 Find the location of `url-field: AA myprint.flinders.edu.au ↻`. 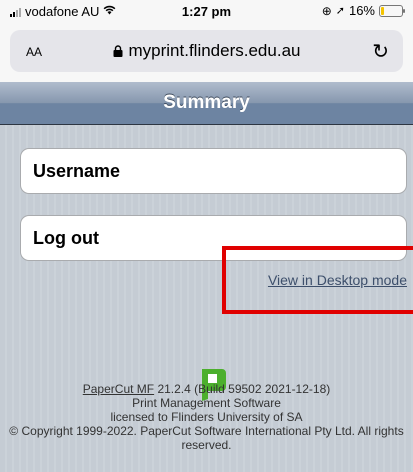

url-field: AA myprint.flinders.edu.au ↻ is located at coordinates (206, 51).